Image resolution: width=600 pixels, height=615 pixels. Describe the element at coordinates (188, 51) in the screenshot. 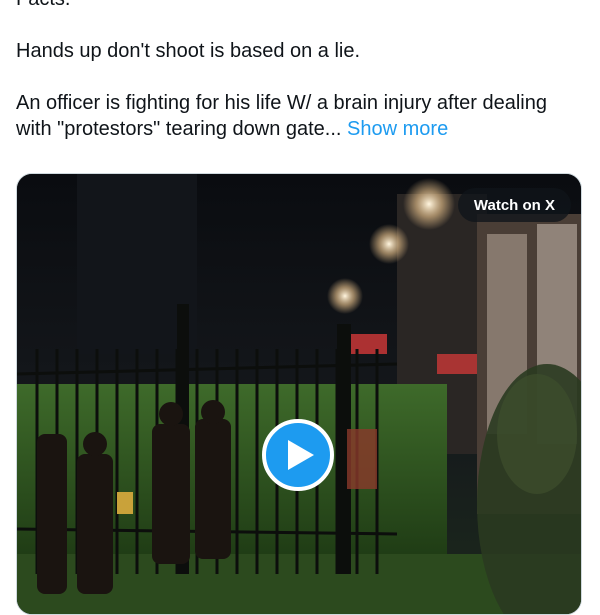

I see `tweet-text-line-hands-up: Hands up don't shoot is based on a lie.` at that location.